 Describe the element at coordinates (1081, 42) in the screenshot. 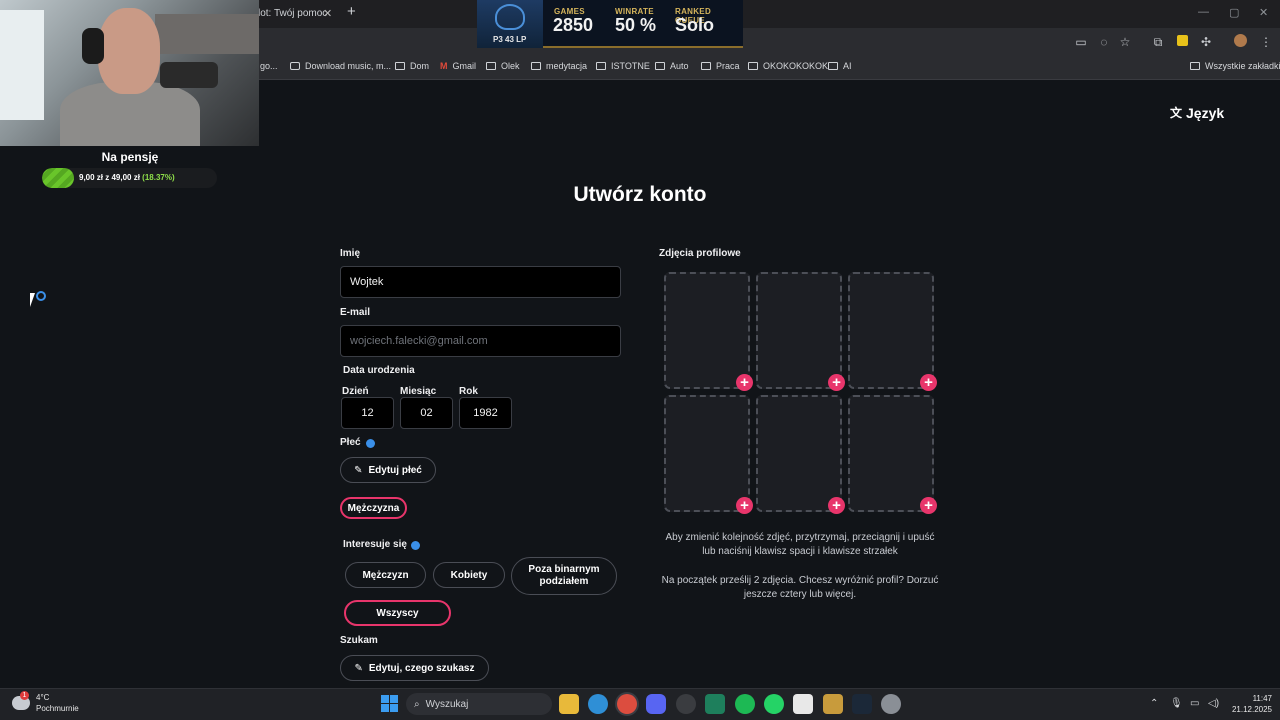

I see `cast-icon: ▭` at that location.